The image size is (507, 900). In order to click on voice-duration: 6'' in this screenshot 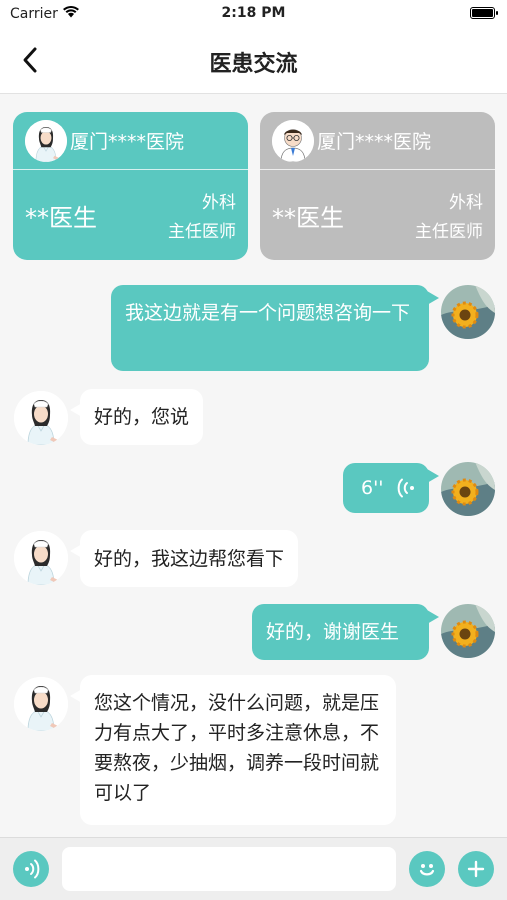, I will do `click(372, 488)`.